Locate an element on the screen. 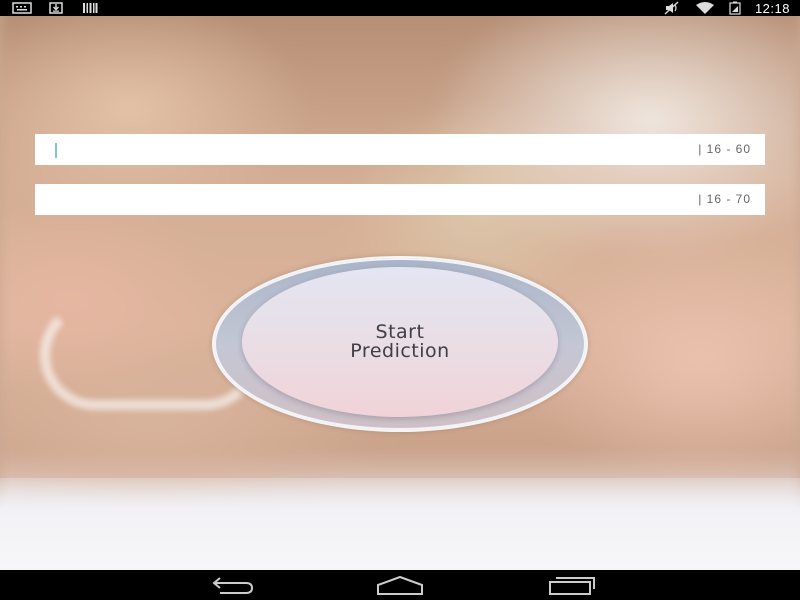  back-icon is located at coordinates (233, 585).